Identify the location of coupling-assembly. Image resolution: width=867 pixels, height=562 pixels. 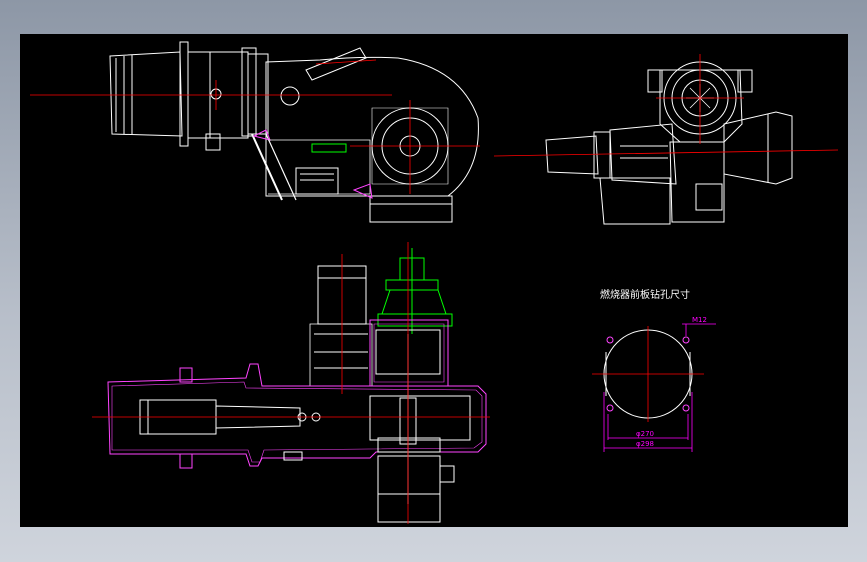
(415, 291).